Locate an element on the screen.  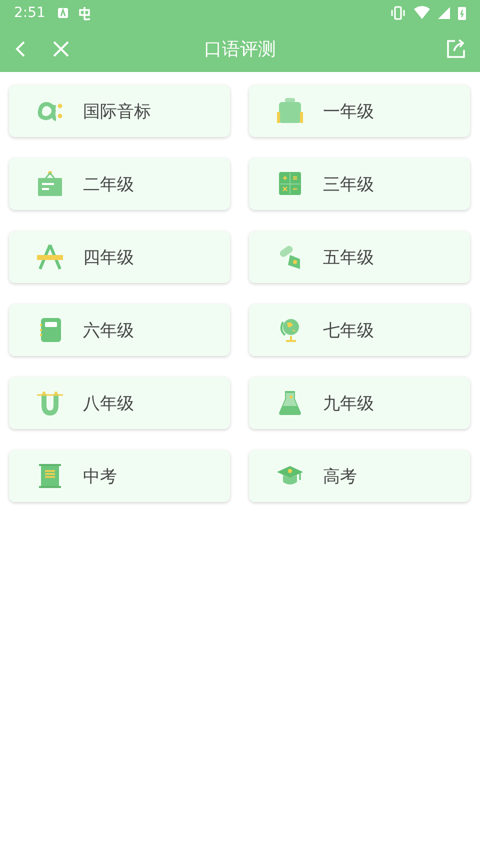
compass-icon is located at coordinates (50, 257).